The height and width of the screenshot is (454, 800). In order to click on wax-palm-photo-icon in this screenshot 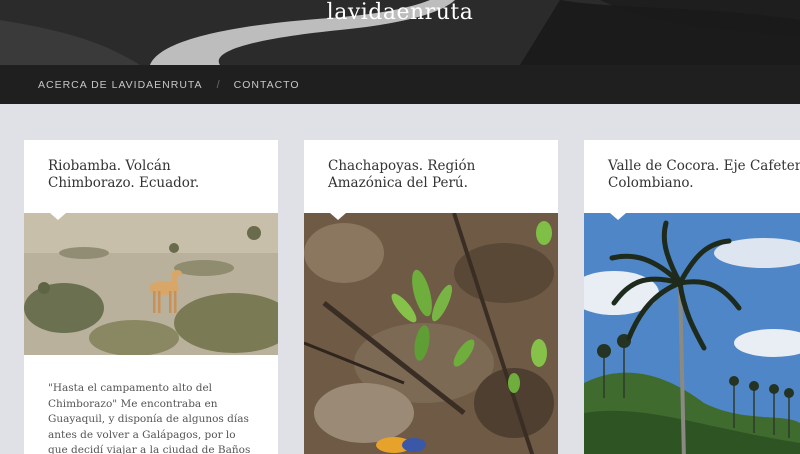, I will do `click(692, 333)`.